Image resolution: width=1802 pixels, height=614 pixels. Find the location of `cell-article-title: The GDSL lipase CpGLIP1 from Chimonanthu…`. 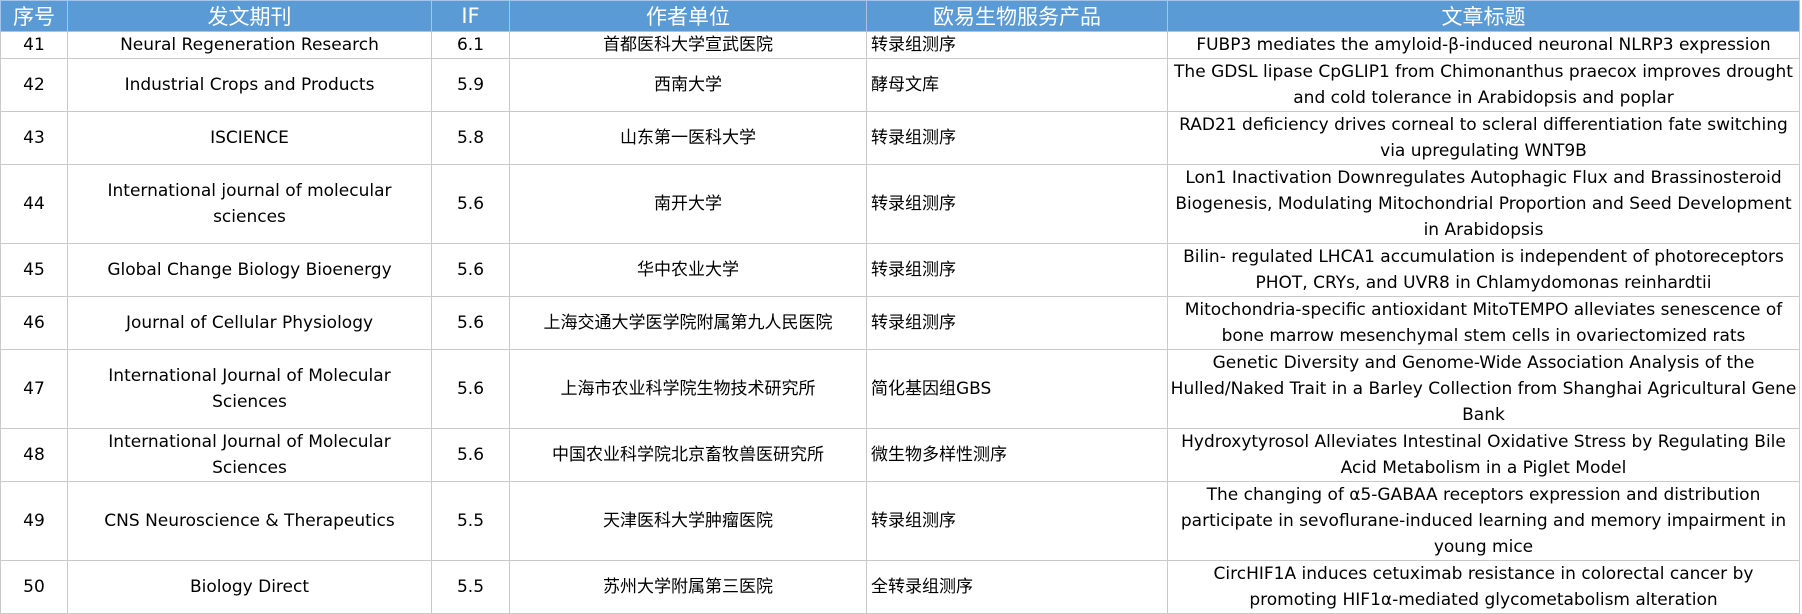

cell-article-title: The GDSL lipase CpGLIP1 from Chimonanthu… is located at coordinates (1483, 85).